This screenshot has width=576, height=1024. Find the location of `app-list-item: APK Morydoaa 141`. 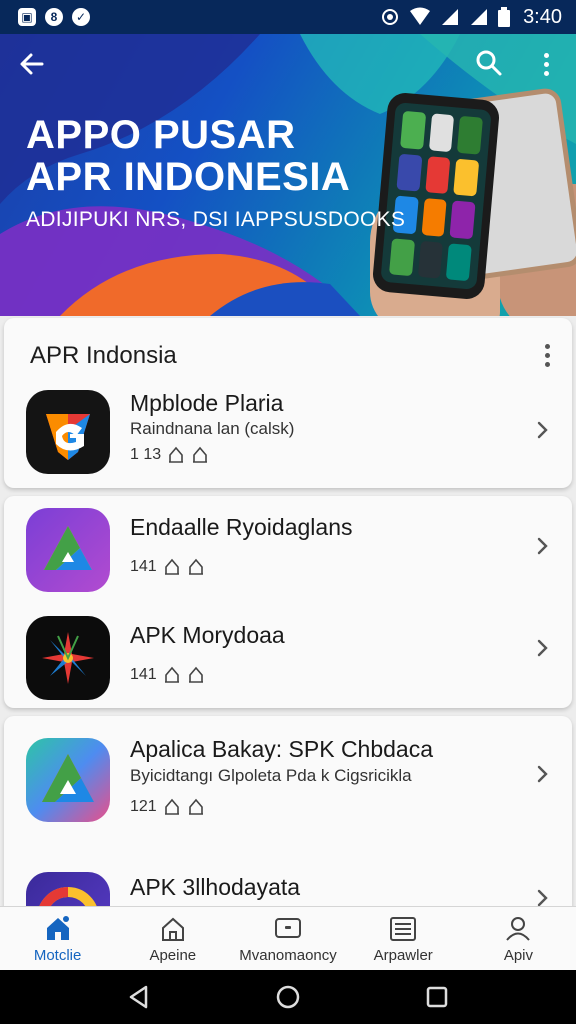

app-list-item: APK Morydoaa 141 is located at coordinates (288, 658).